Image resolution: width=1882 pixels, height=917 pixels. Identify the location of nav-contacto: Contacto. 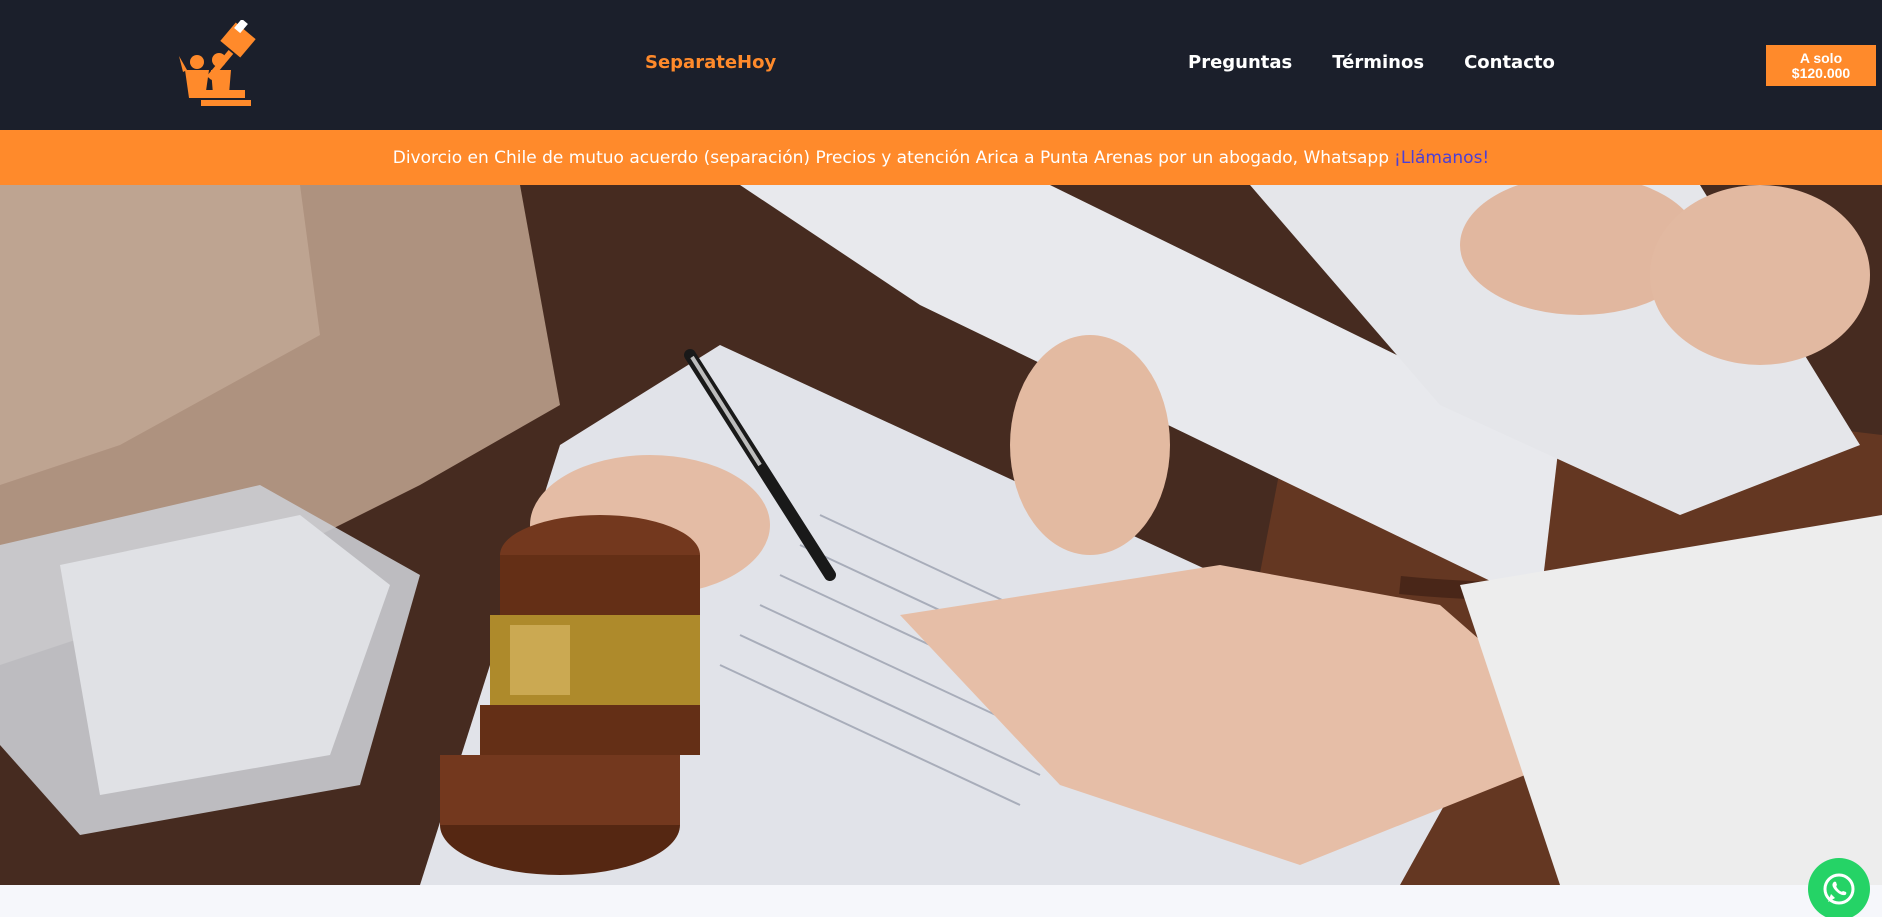
(1509, 62).